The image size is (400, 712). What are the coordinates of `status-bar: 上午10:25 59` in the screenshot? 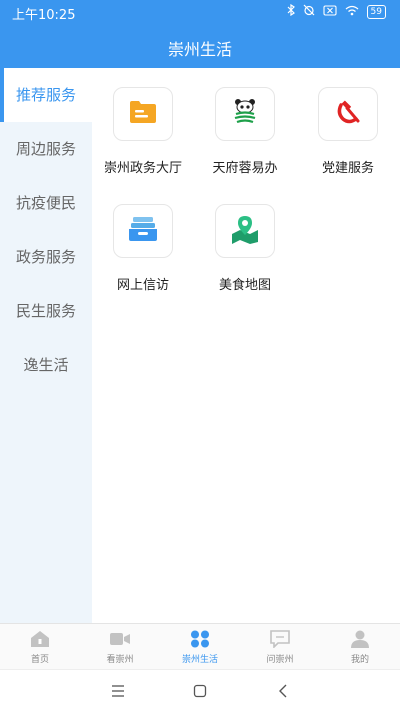 It's located at (200, 13).